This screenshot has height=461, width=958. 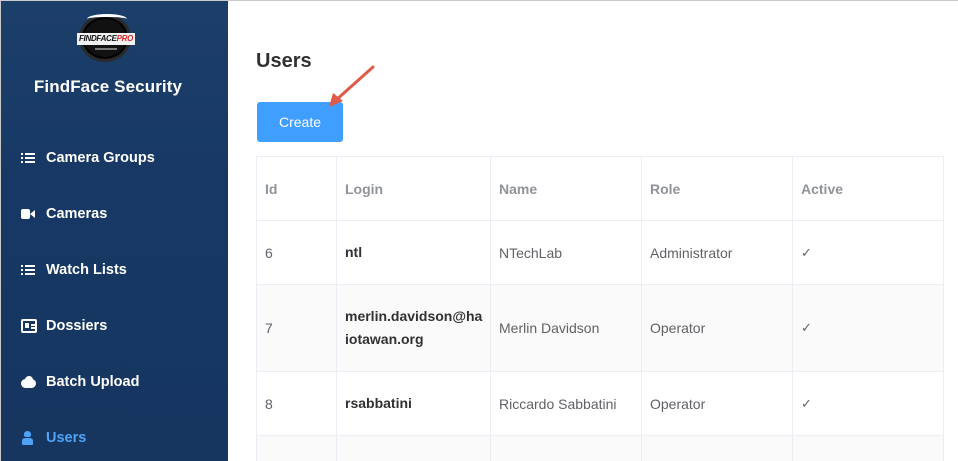 What do you see at coordinates (100, 158) in the screenshot?
I see `sidebar-item-label: Camera Groups` at bounding box center [100, 158].